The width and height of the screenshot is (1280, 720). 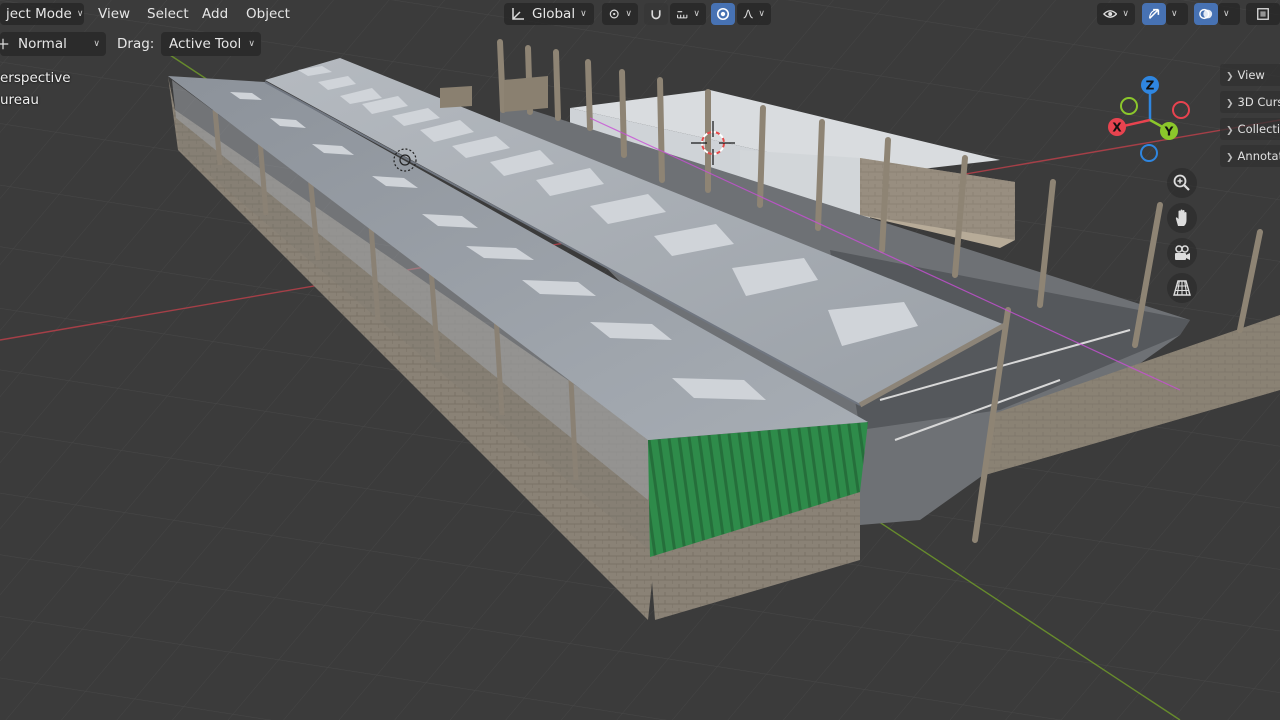 What do you see at coordinates (748, 14) in the screenshot?
I see `falloff-curve-icon` at bounding box center [748, 14].